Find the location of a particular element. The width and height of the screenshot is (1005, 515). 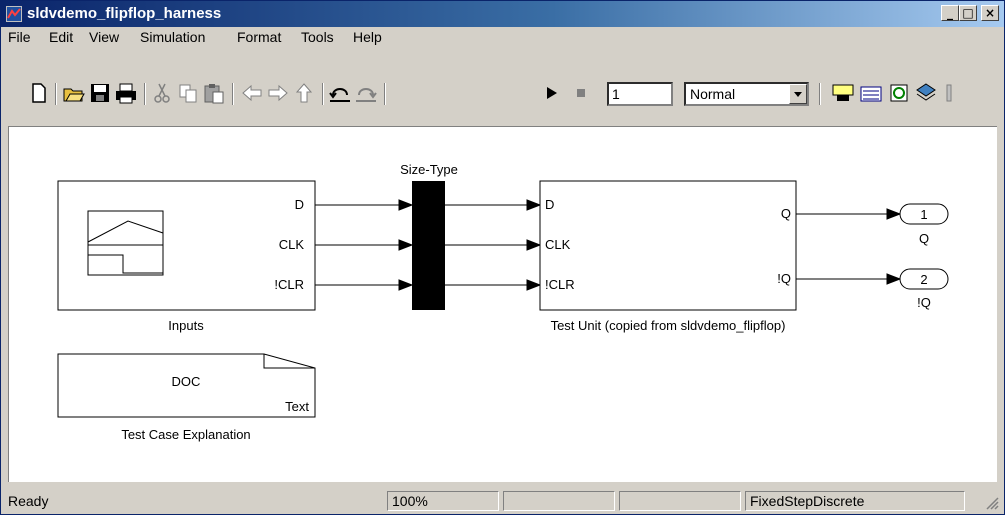

cut-icon is located at coordinates (162, 93).